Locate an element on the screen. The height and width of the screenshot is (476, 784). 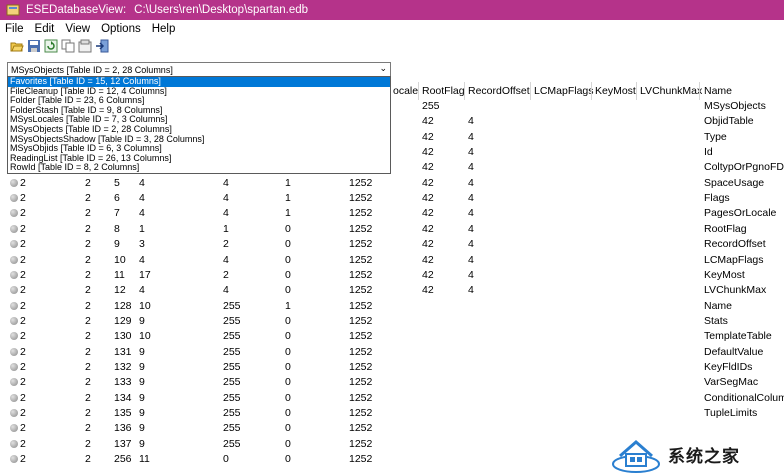
table-selector: MSysObjects [Table ID = 2, 28 Columns] ⌄ is located at coordinates (199, 69).